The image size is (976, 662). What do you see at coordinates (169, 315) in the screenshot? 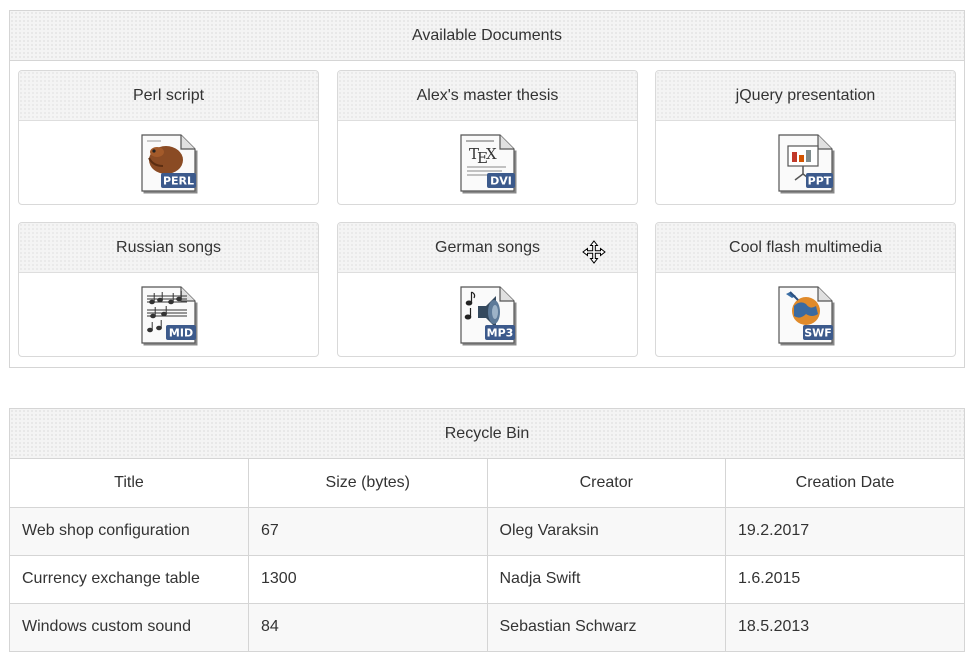
I see `midi-file-icon: MID` at bounding box center [169, 315].